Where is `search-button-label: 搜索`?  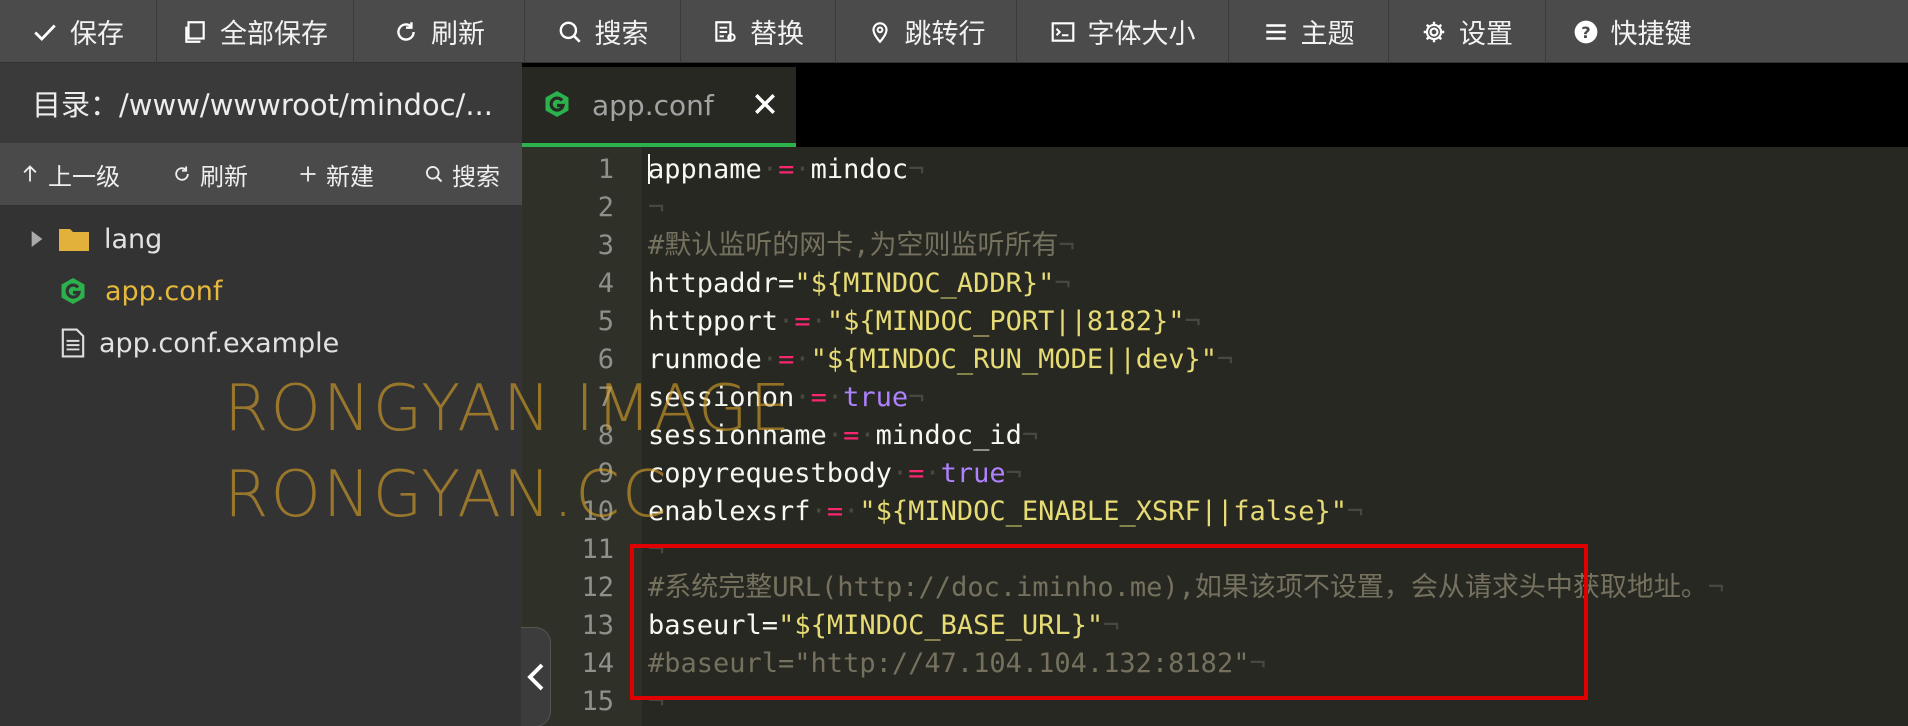
search-button-label: 搜索 is located at coordinates (621, 34).